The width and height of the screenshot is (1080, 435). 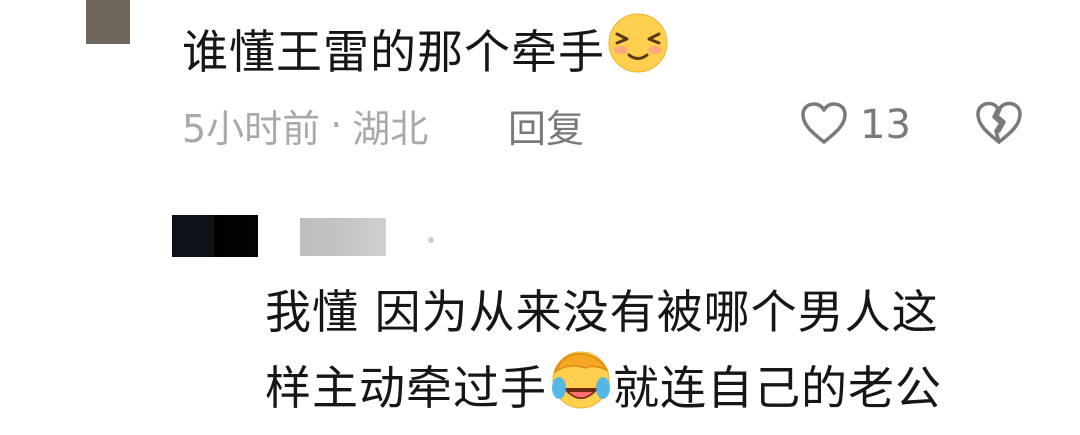 What do you see at coordinates (777, 388) in the screenshot?
I see `reply-line-2-end: 就连自己的老公` at bounding box center [777, 388].